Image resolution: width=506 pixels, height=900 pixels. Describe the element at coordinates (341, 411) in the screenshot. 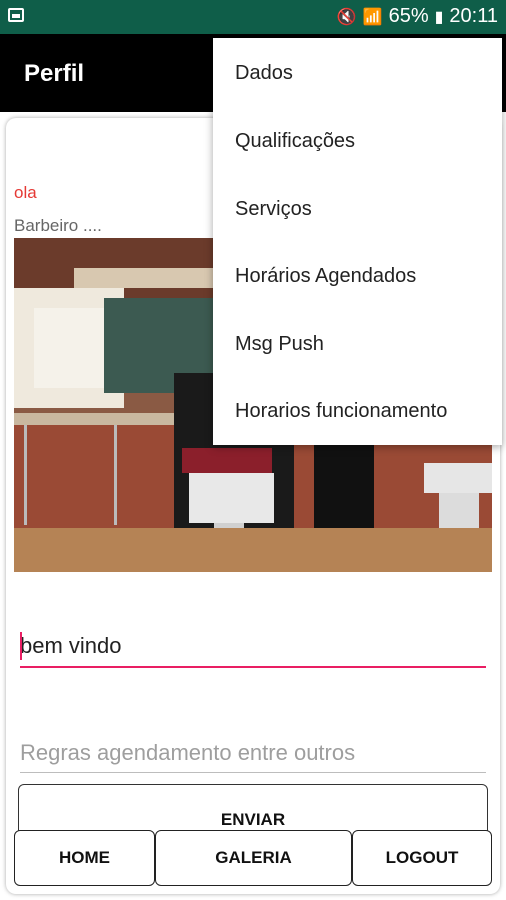

I see `menu-item-horarios-funcionamento: Horarios funcionamento` at that location.